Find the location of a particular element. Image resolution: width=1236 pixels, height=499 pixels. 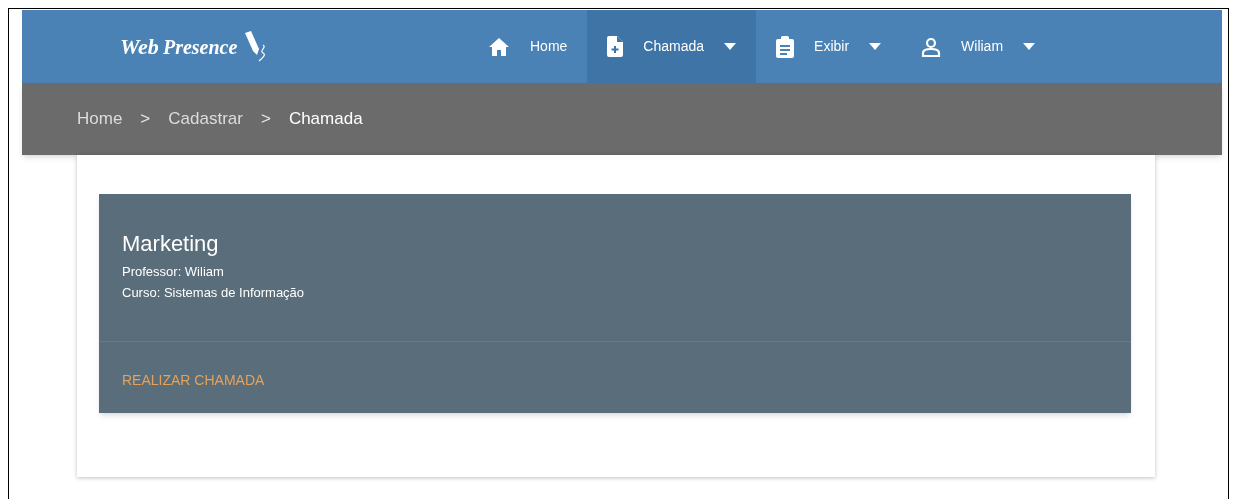

breadcrumb-link: Chamada is located at coordinates (325, 119).